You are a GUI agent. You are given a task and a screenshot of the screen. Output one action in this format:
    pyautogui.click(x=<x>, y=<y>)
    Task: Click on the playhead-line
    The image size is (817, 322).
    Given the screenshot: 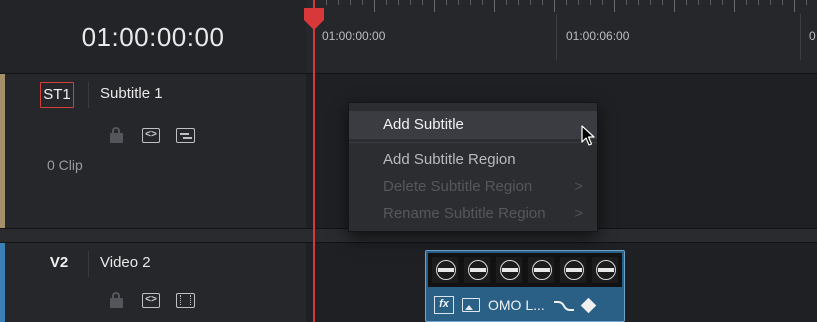 What is the action you would take?
    pyautogui.click(x=314, y=161)
    